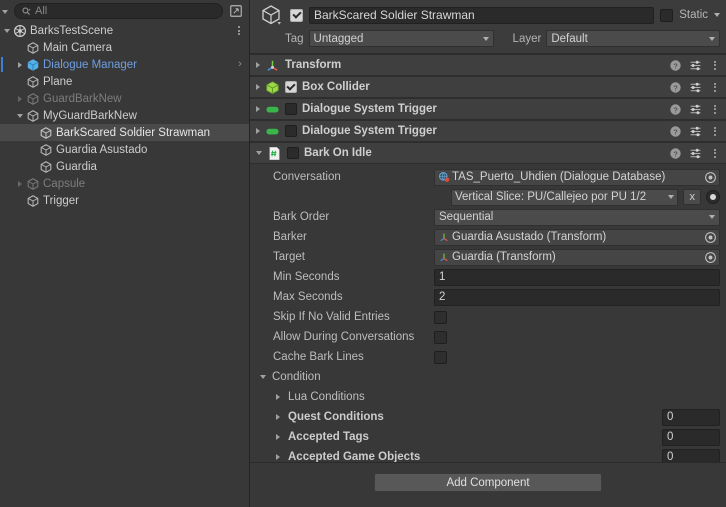  Describe the element at coordinates (488, 482) in the screenshot. I see `add-component-button: Add Component` at that location.